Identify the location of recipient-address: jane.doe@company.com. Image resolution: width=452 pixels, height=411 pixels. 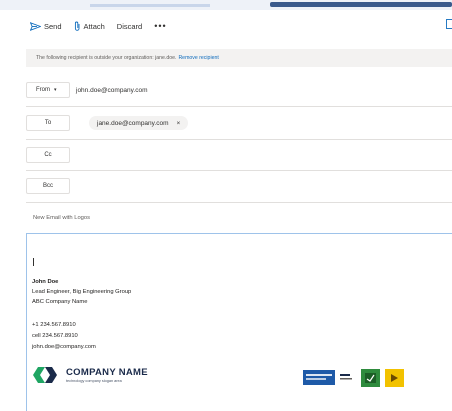
(133, 123).